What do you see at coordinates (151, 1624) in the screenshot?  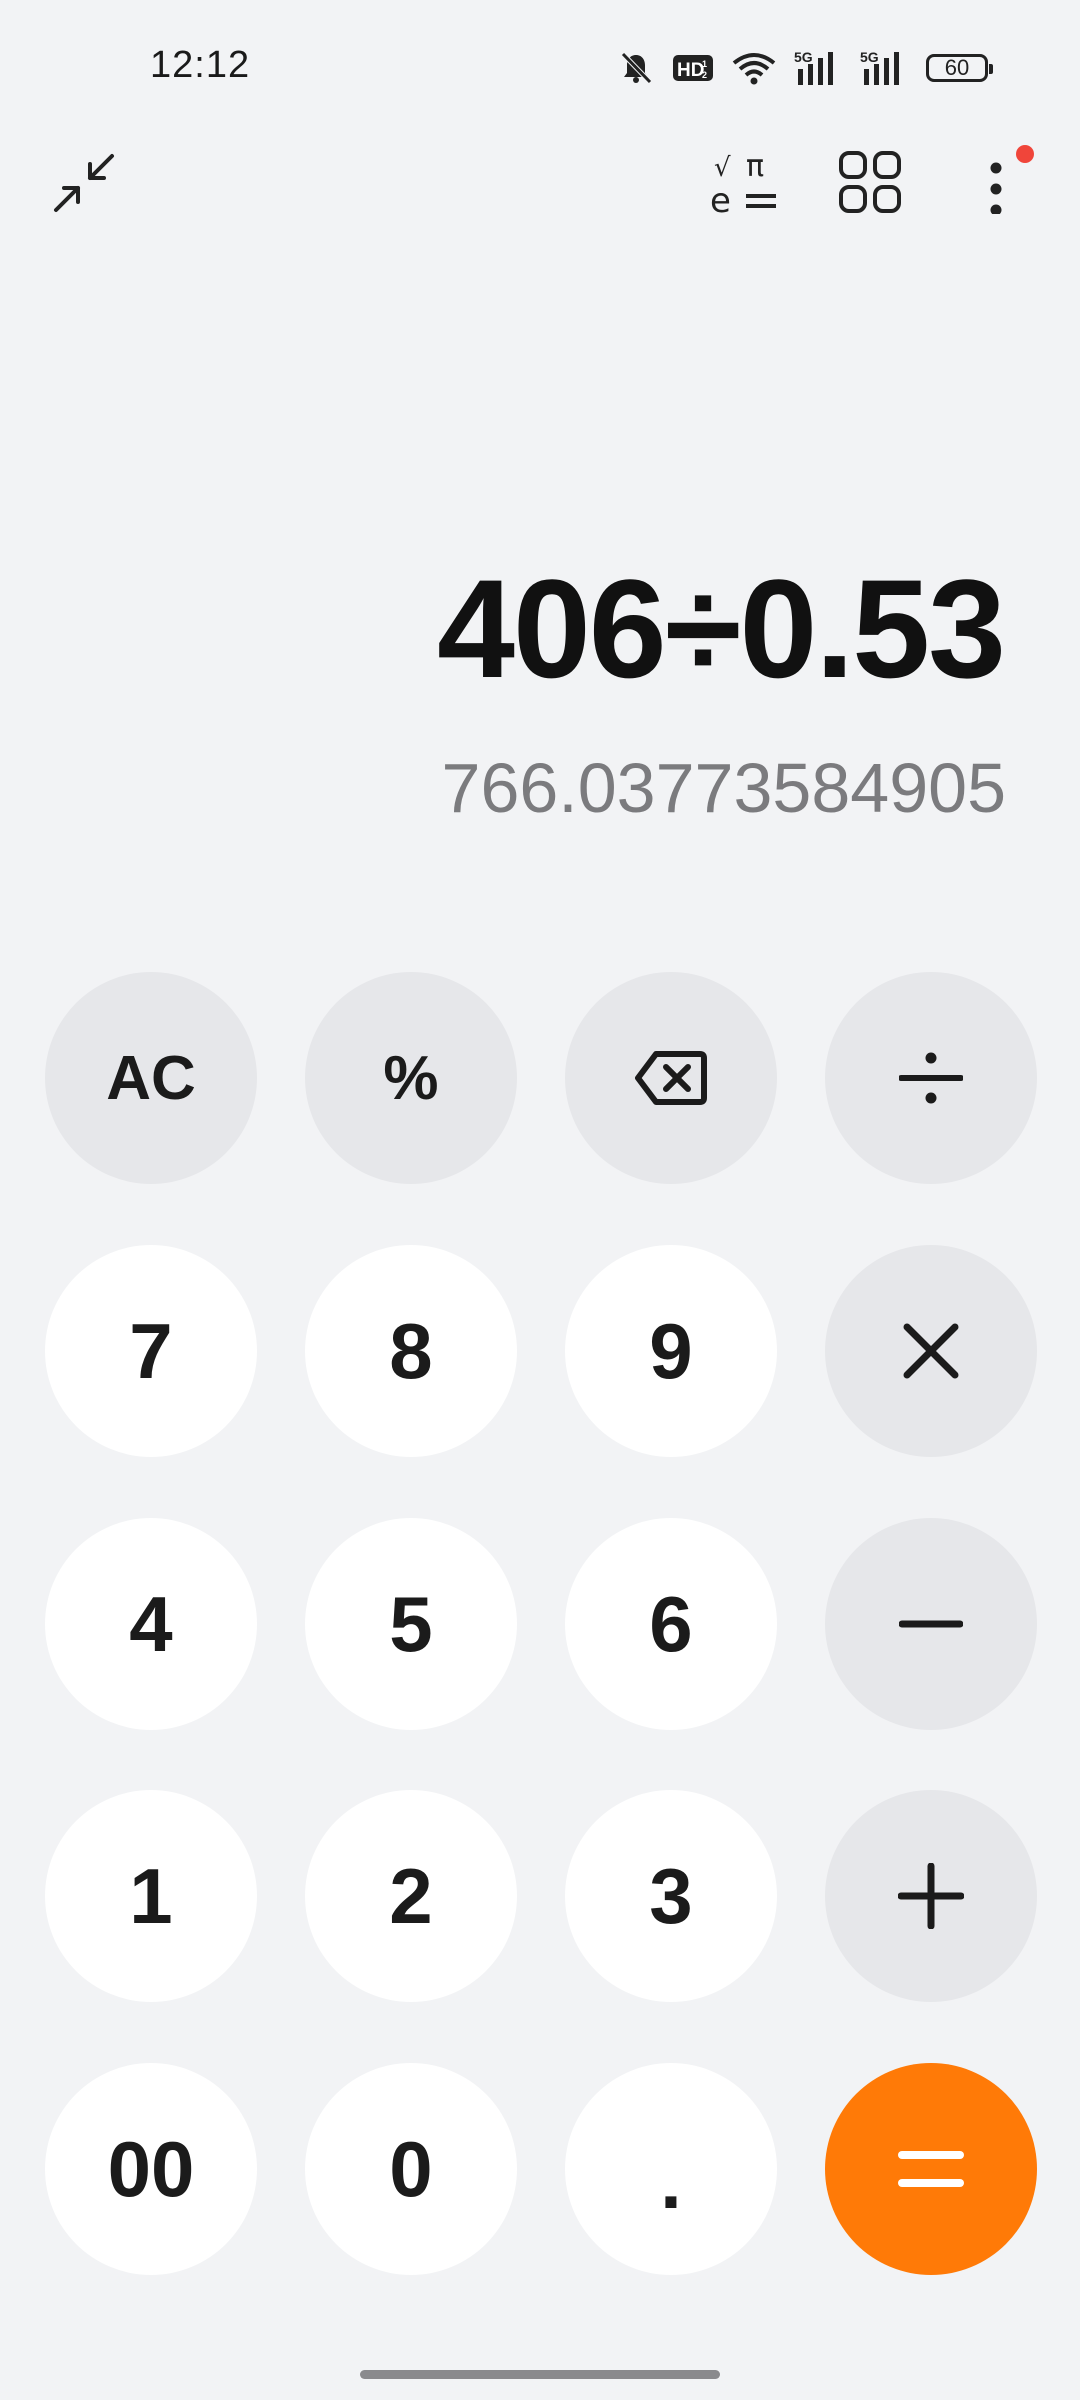 I see `digit-4-button: 4` at bounding box center [151, 1624].